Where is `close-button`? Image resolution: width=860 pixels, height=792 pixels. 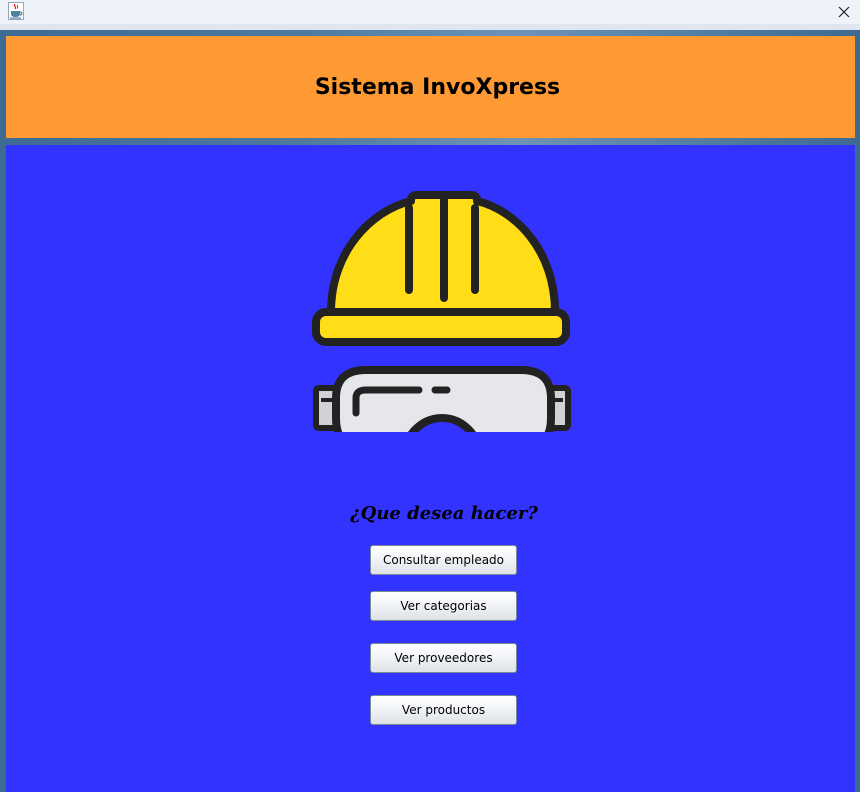 close-button is located at coordinates (844, 12).